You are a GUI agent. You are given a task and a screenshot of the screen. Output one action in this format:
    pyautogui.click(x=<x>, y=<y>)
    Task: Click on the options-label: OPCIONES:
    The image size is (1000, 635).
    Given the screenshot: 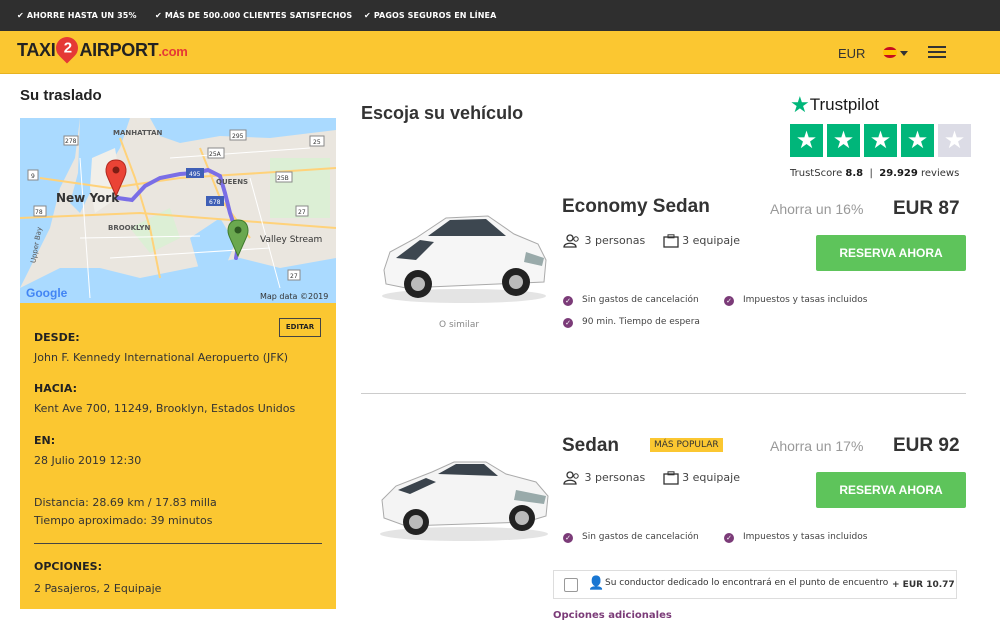 What is the action you would take?
    pyautogui.click(x=68, y=566)
    